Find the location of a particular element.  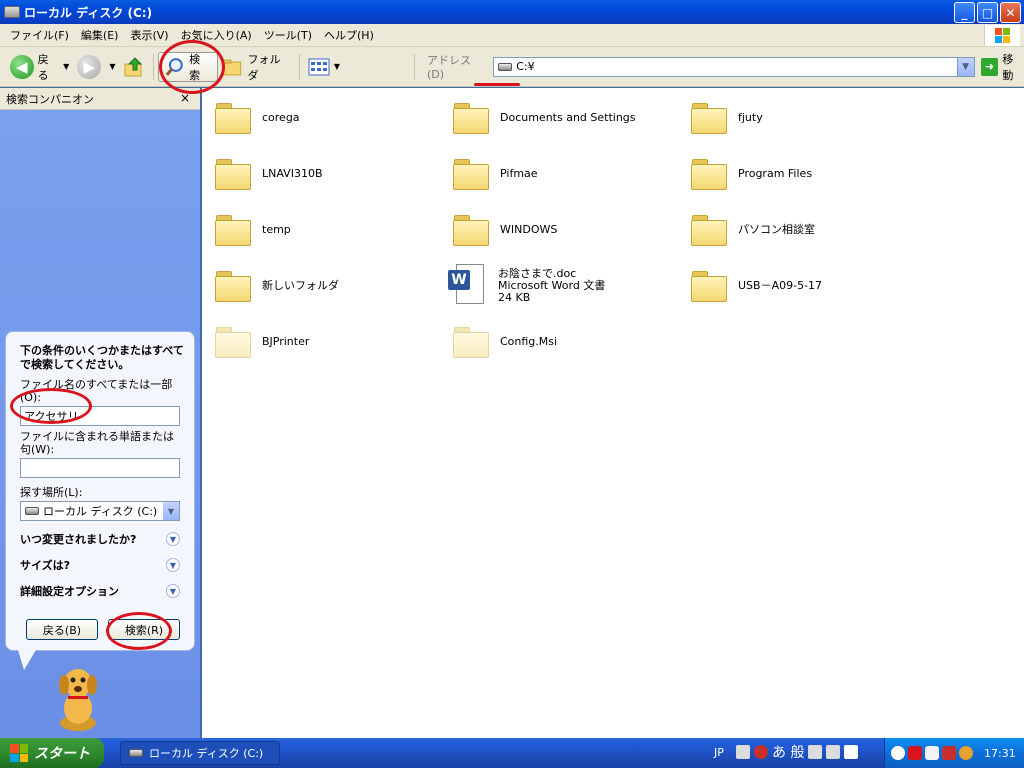

go-button: ➜ 移動 is located at coordinates (1002, 67).